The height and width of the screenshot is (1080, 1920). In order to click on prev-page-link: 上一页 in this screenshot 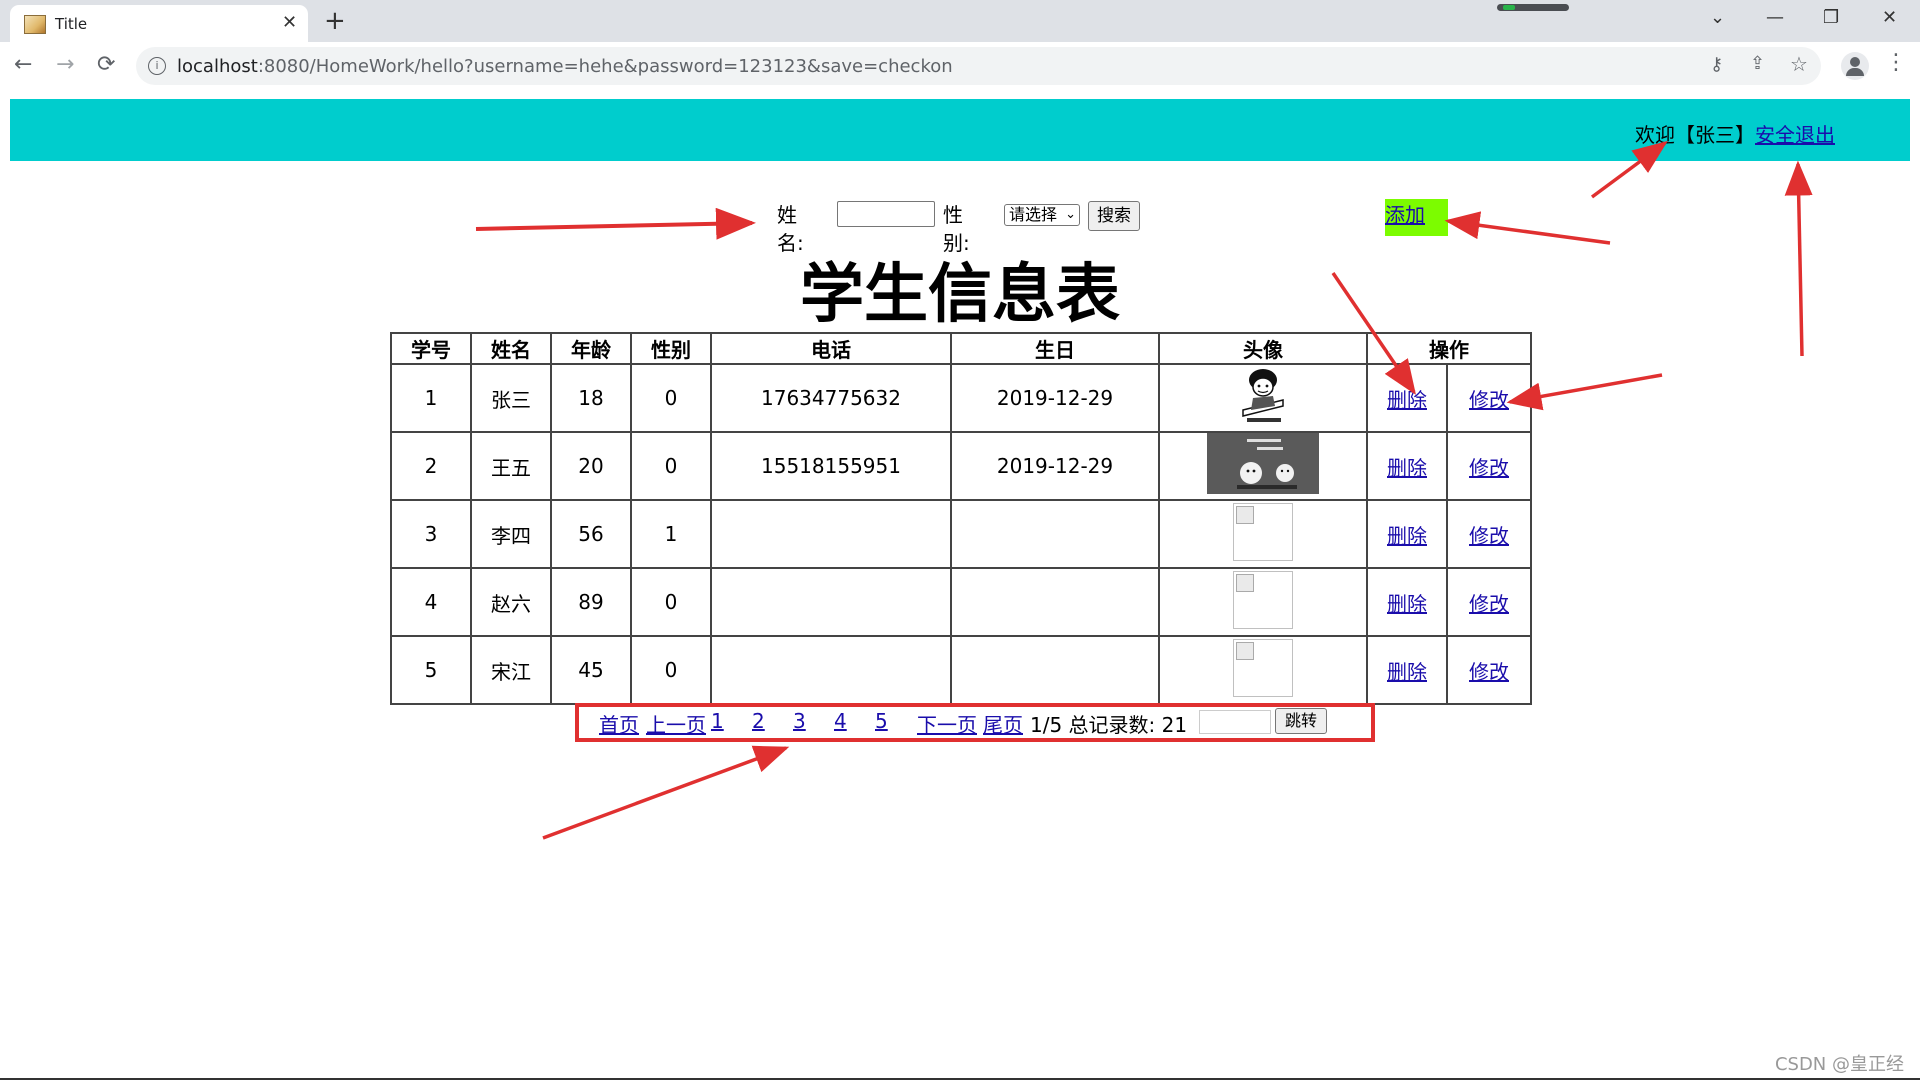, I will do `click(676, 723)`.